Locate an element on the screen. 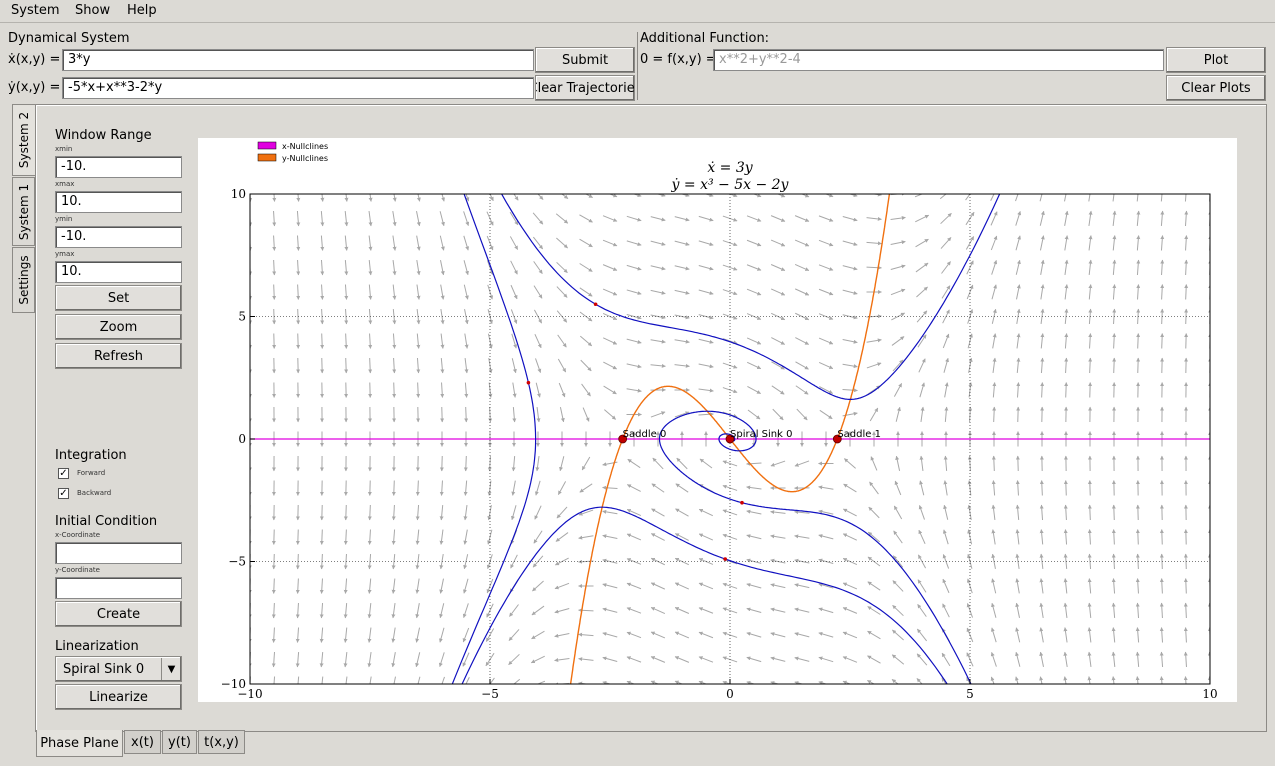 Image resolution: width=1275 pixels, height=766 pixels. forward-checkbox: ✓ is located at coordinates (63, 473).